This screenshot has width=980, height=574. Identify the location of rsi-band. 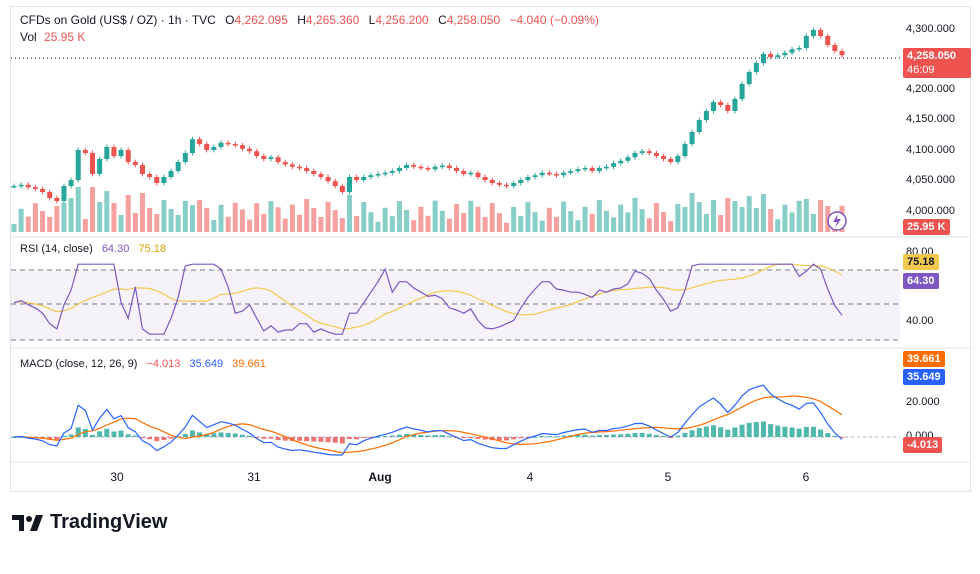
(455, 305).